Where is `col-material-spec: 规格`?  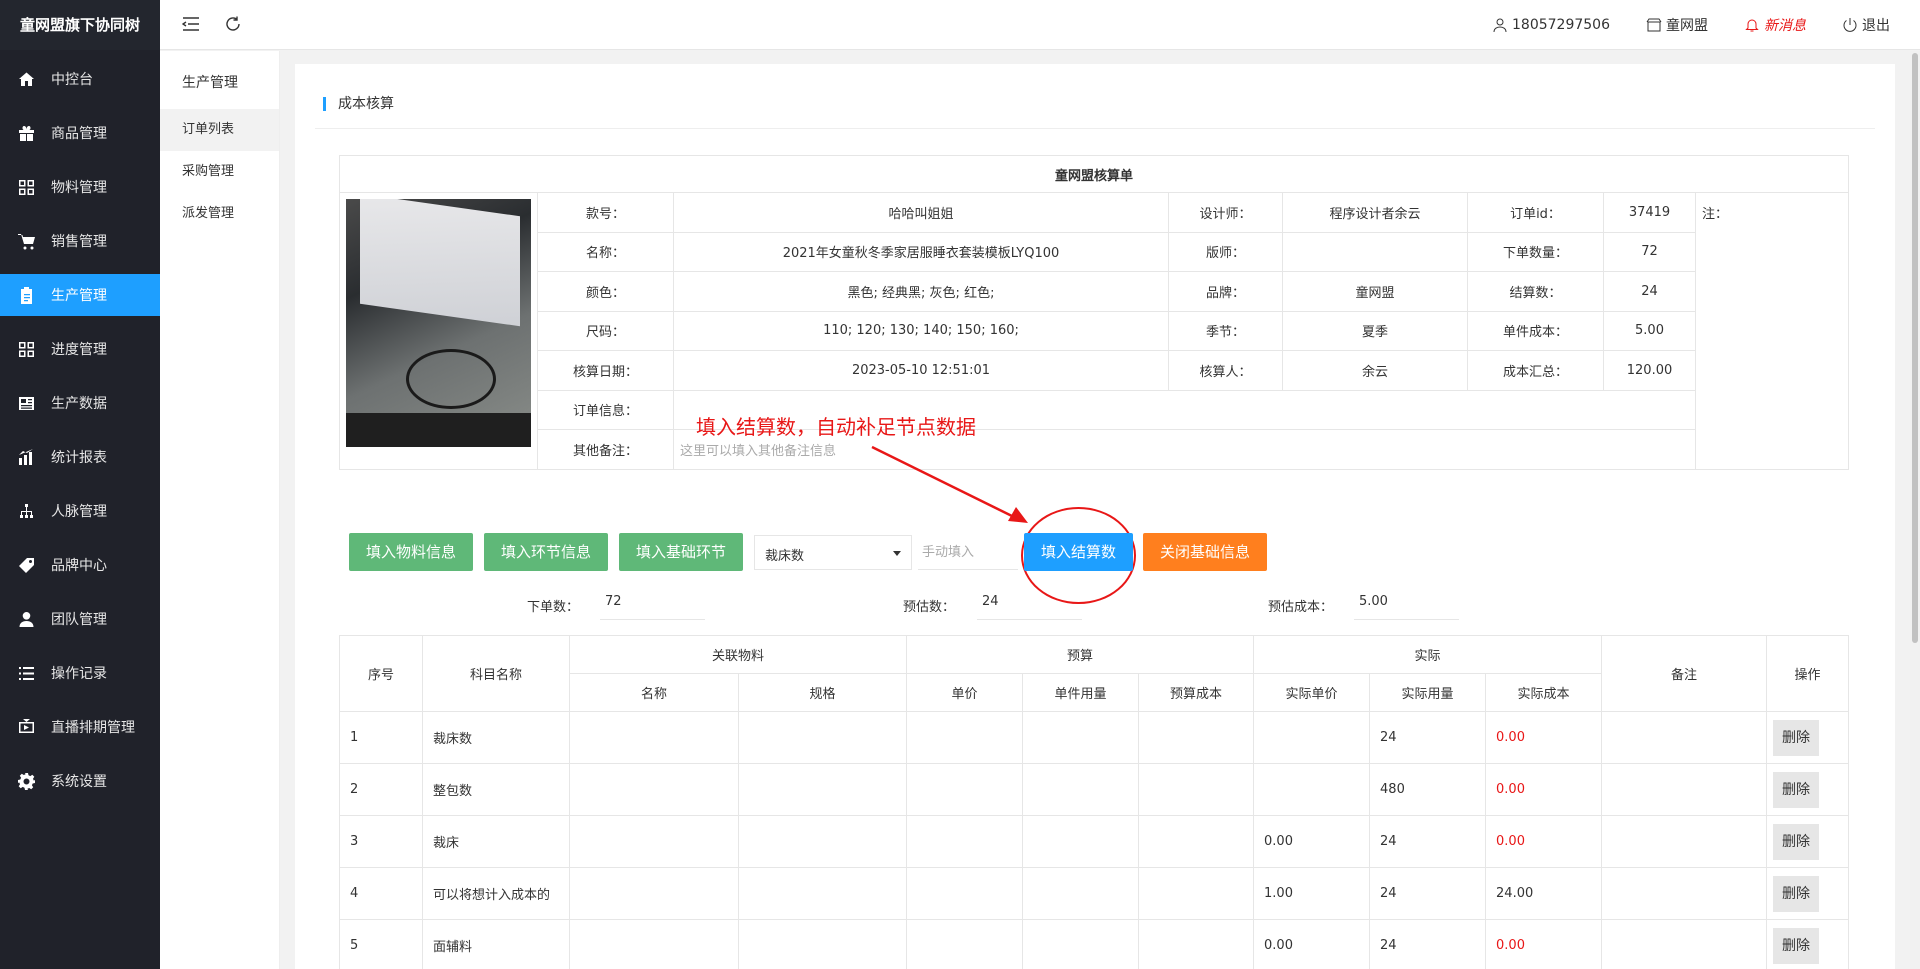 col-material-spec: 规格 is located at coordinates (822, 692).